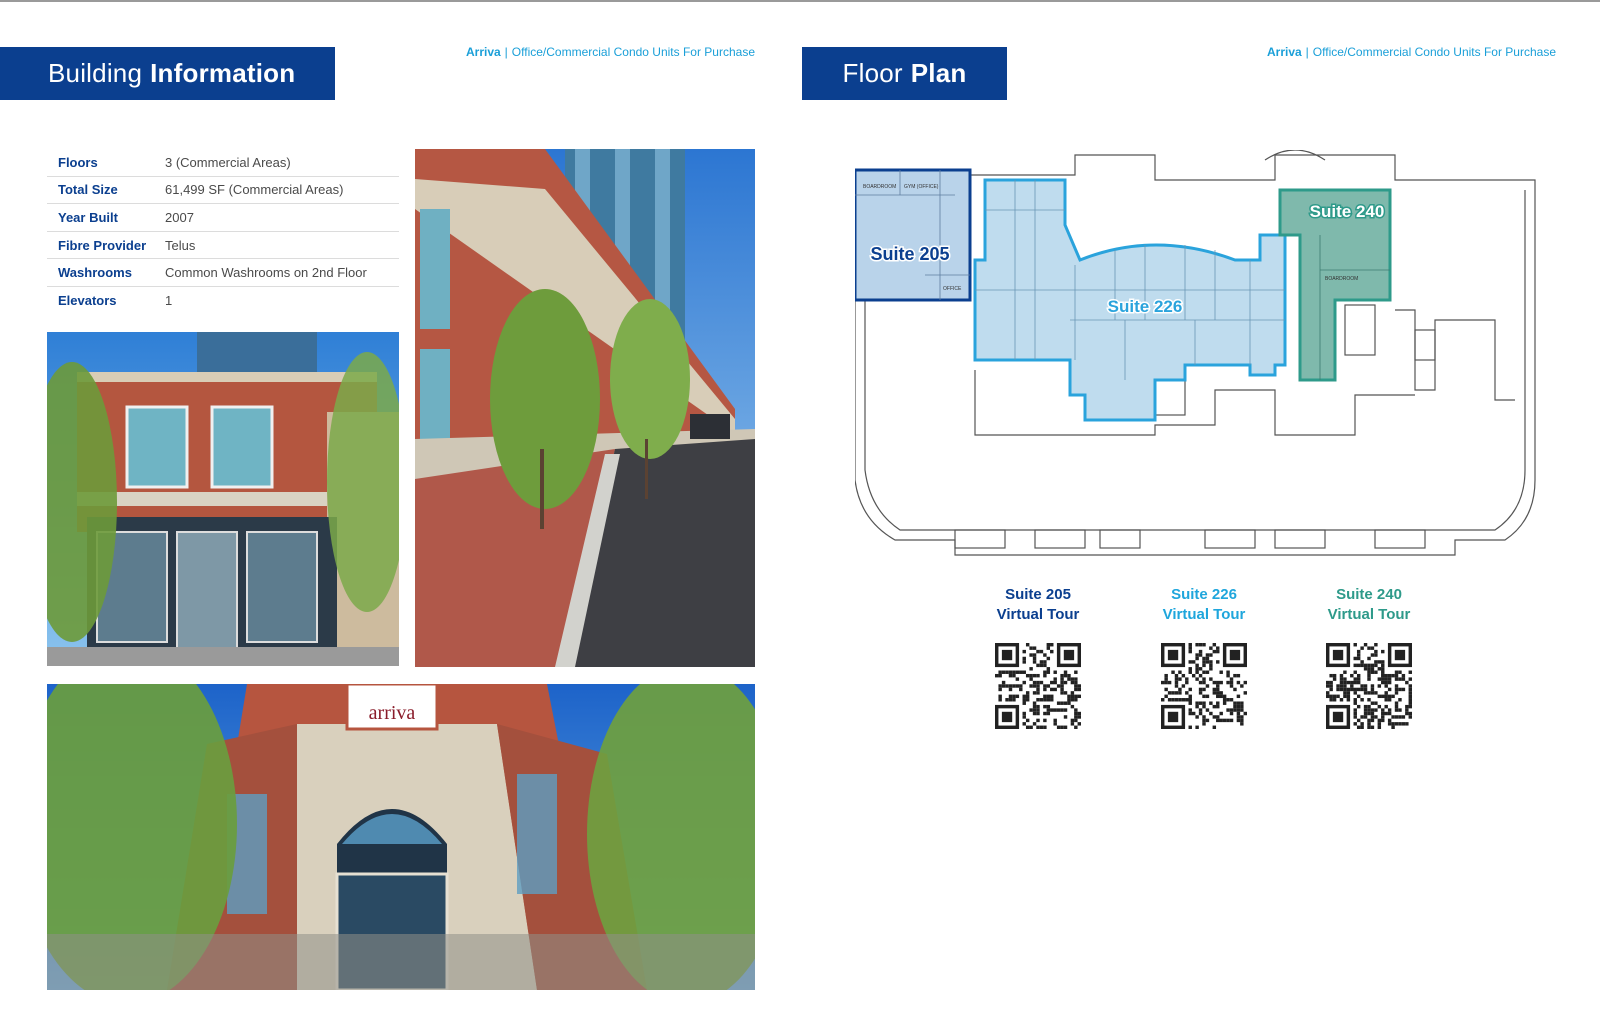 The width and height of the screenshot is (1600, 1035). I want to click on room-label-boardroom-240: BOARDROOM, so click(1341, 279).